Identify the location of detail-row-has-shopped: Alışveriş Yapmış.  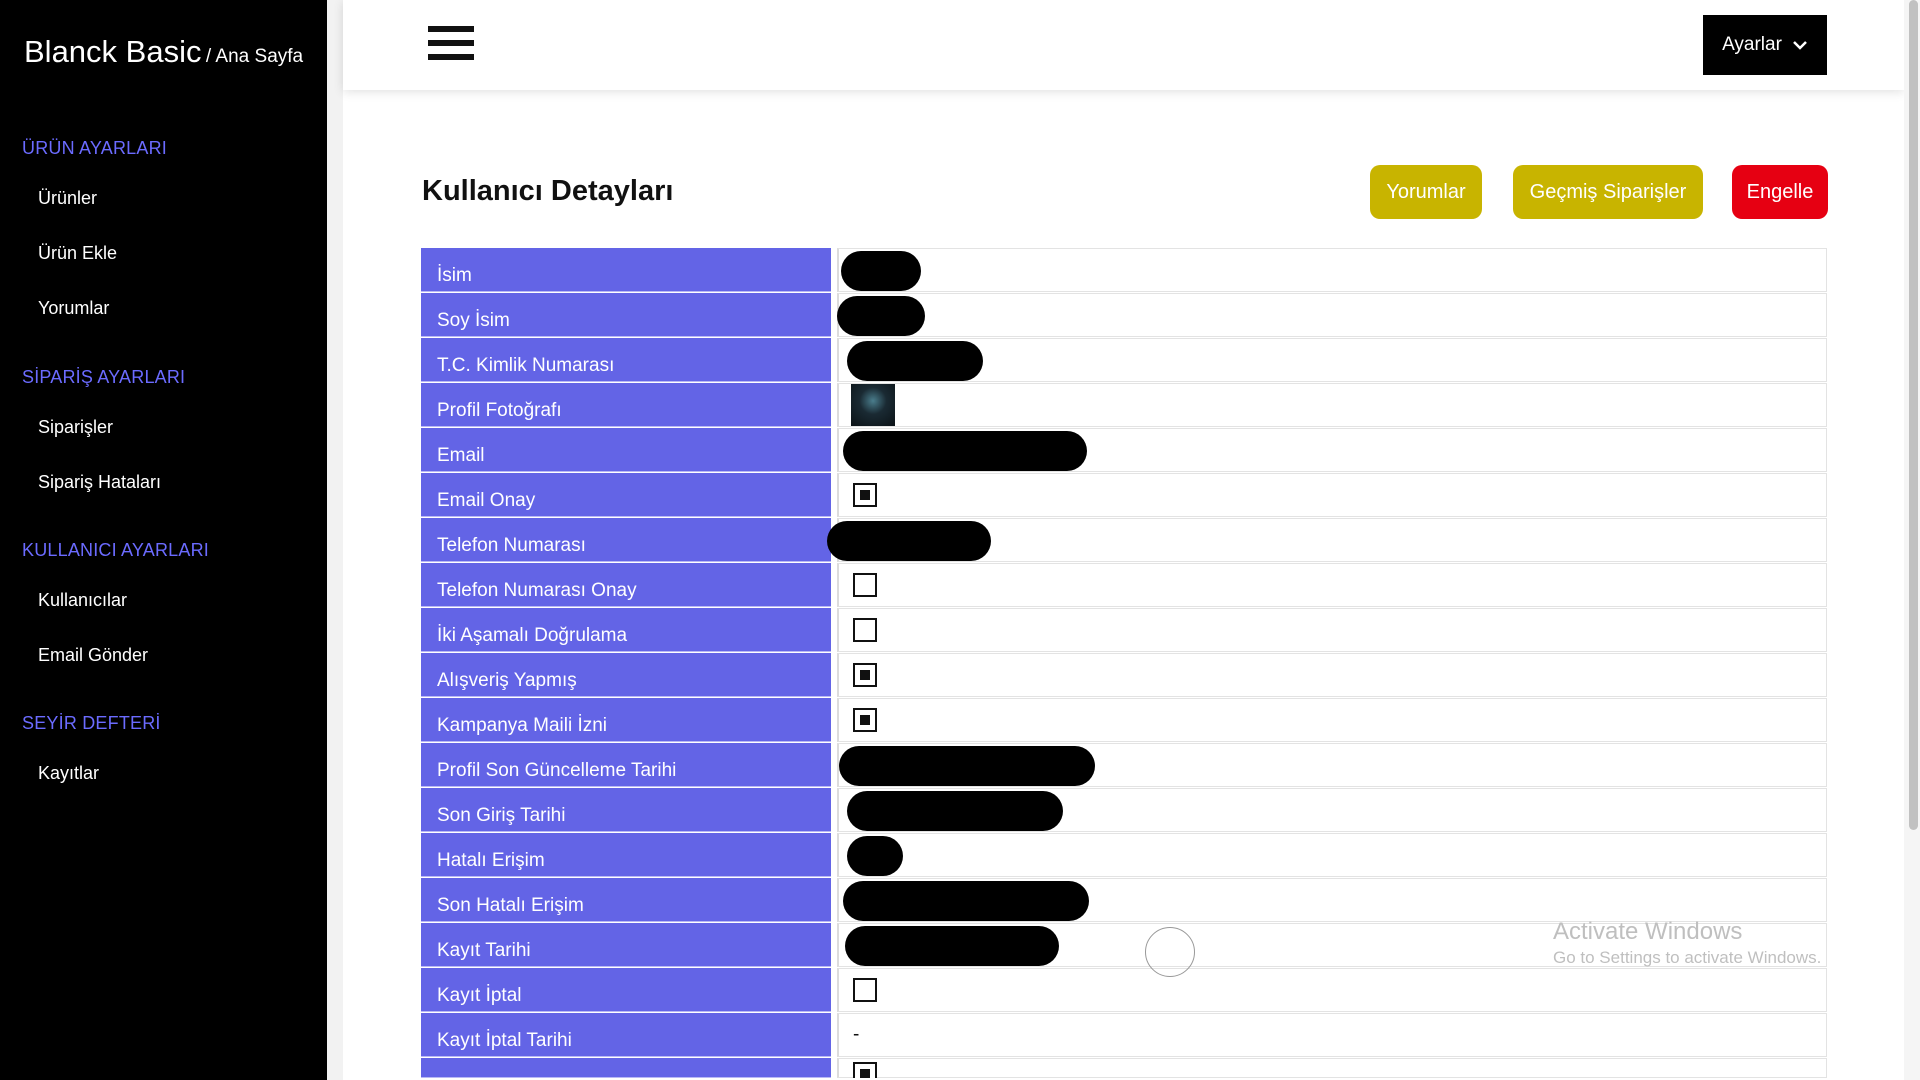
(1124, 675).